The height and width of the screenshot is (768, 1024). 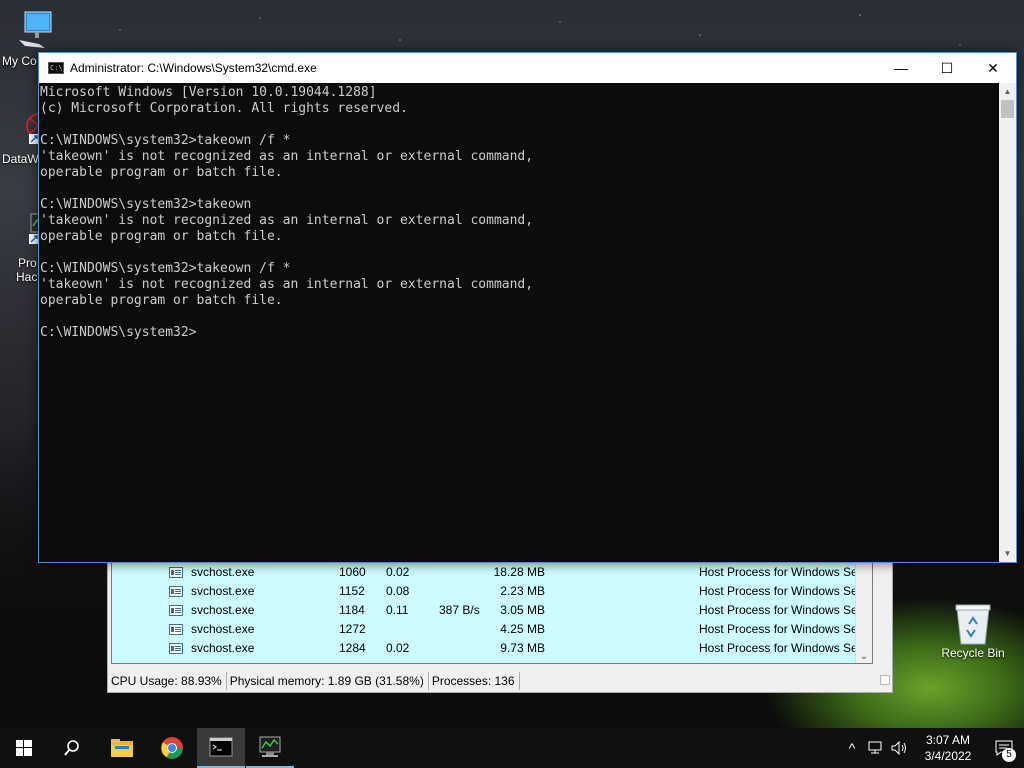 I want to click on chrome-icon, so click(x=172, y=748).